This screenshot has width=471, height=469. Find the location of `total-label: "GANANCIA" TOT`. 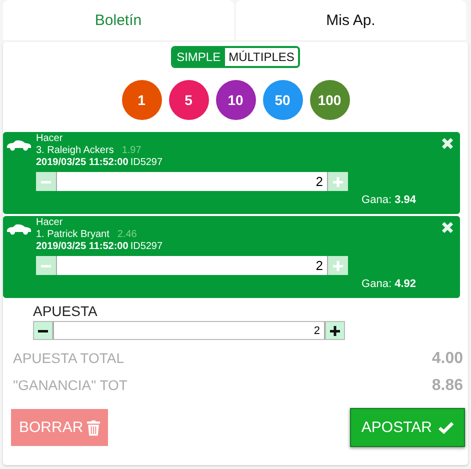

total-label: "GANANCIA" TOT is located at coordinates (70, 386).